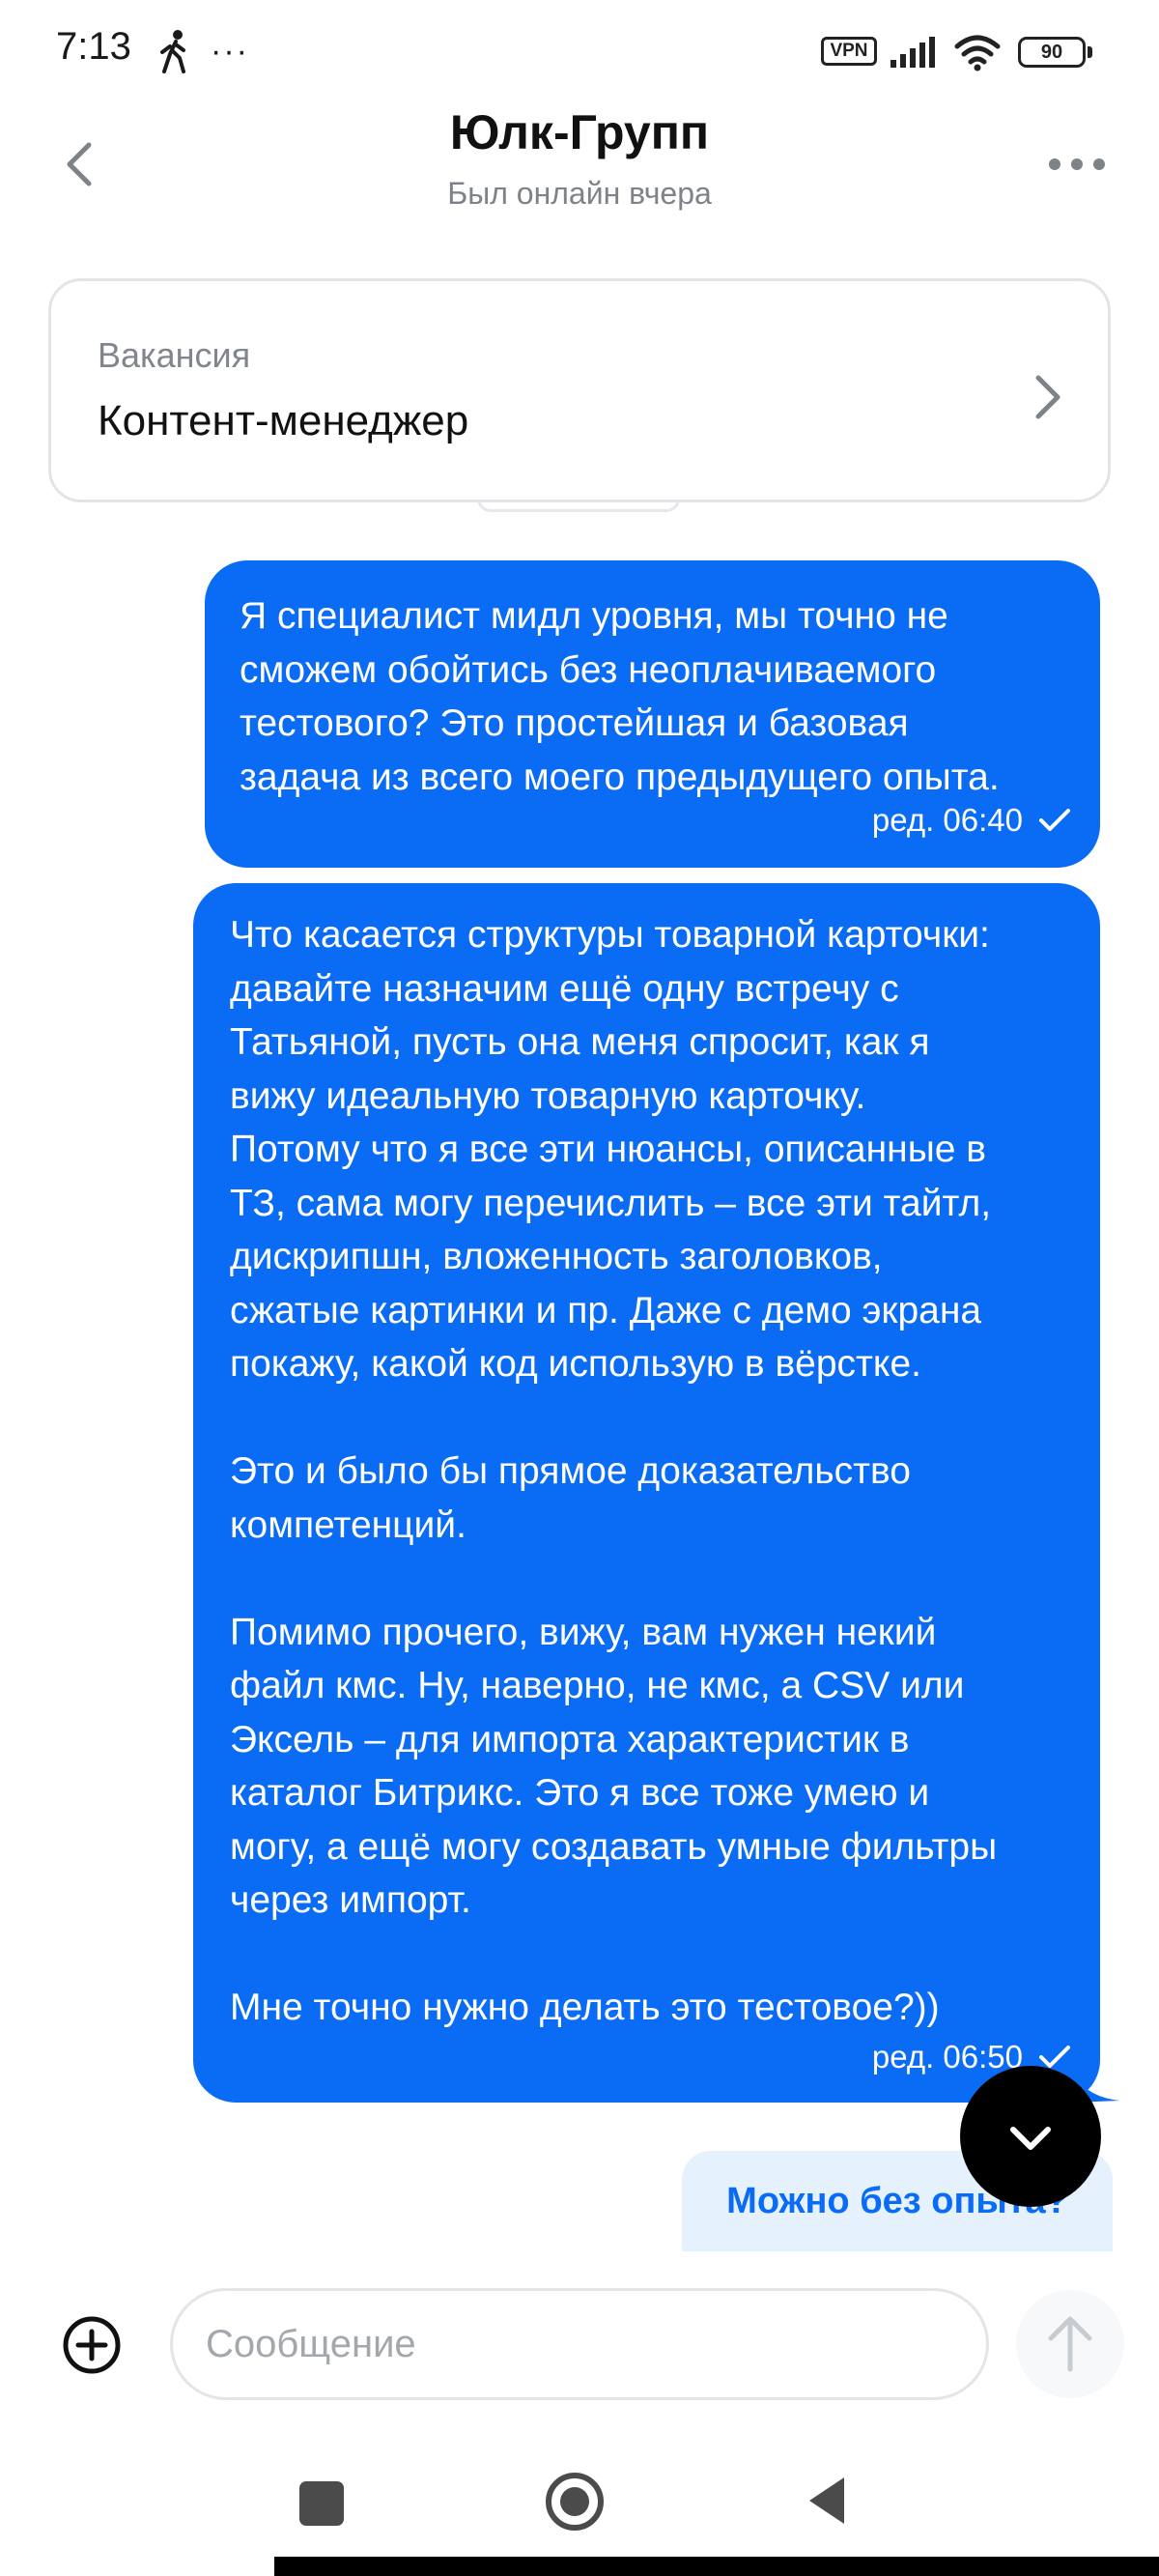  Describe the element at coordinates (230, 52) in the screenshot. I see `status-more-dots: ···` at that location.